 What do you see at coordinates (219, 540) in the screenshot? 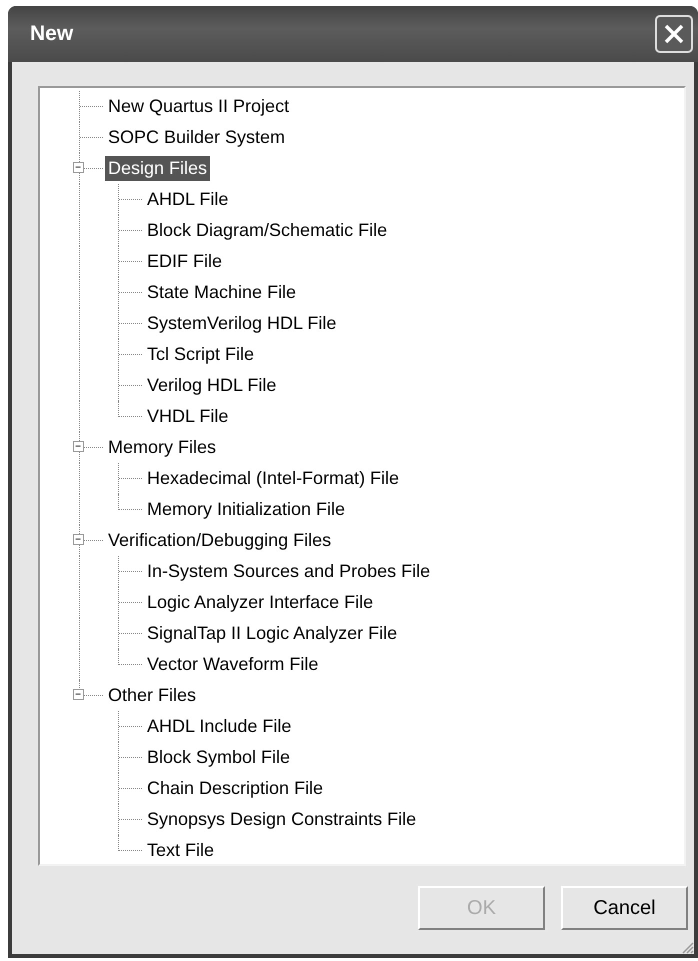
I see `tree-item: Verification/Debugging Files` at bounding box center [219, 540].